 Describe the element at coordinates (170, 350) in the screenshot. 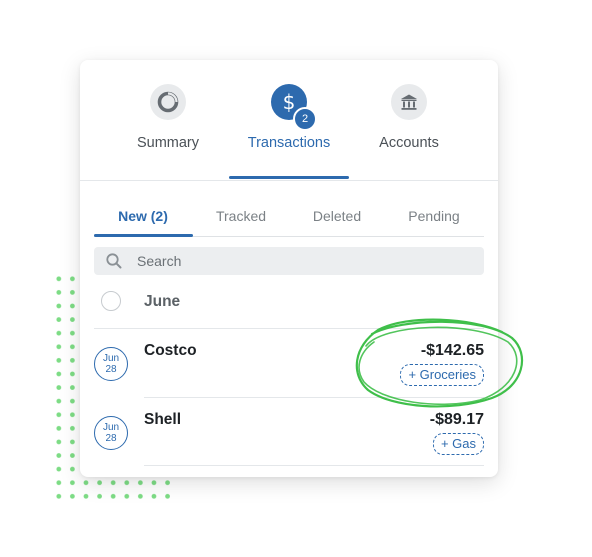

I see `merchant-name: Costco` at that location.